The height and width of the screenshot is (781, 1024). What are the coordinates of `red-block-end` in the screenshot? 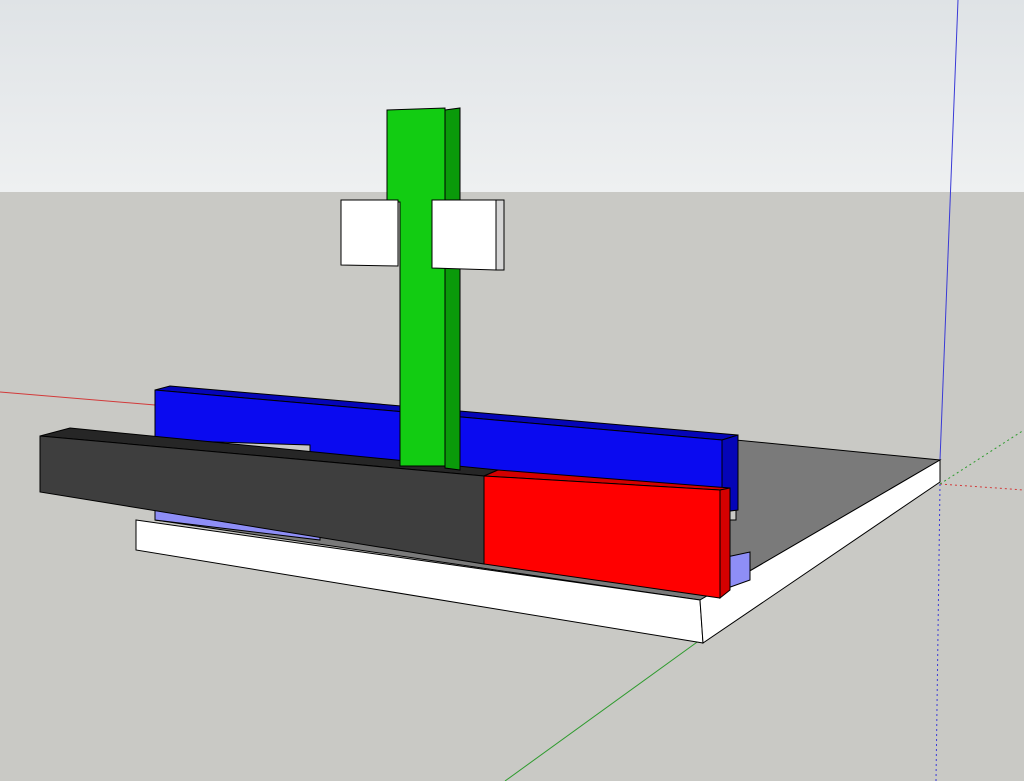 It's located at (725, 543).